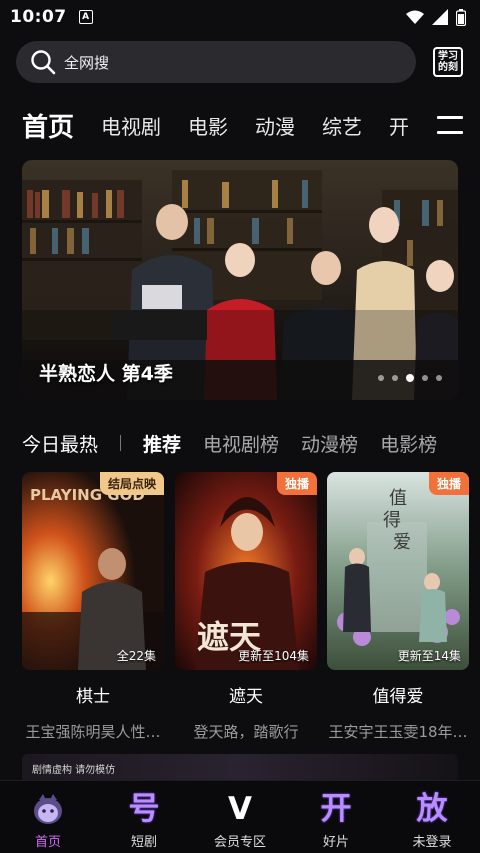  Describe the element at coordinates (440, 17) in the screenshot. I see `signal-icon` at that location.